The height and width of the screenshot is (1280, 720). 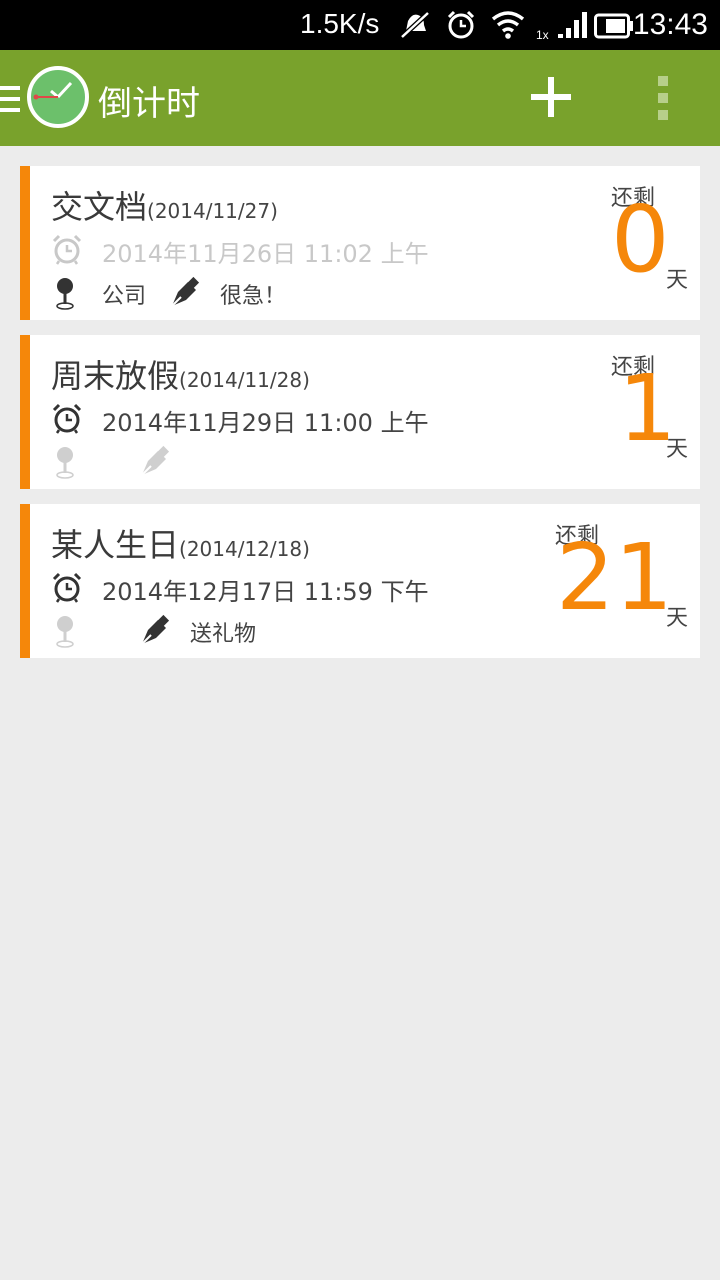 I want to click on days-remaining: 21, so click(x=615, y=577).